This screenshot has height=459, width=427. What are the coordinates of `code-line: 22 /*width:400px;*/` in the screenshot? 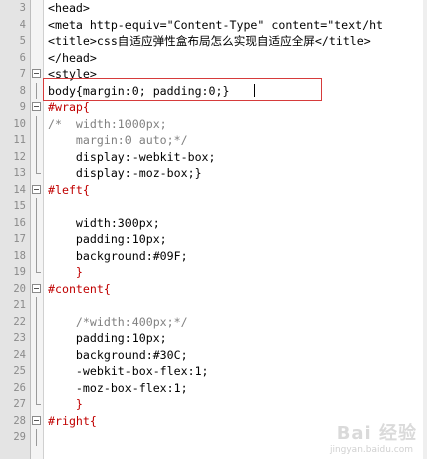 It's located at (213, 322).